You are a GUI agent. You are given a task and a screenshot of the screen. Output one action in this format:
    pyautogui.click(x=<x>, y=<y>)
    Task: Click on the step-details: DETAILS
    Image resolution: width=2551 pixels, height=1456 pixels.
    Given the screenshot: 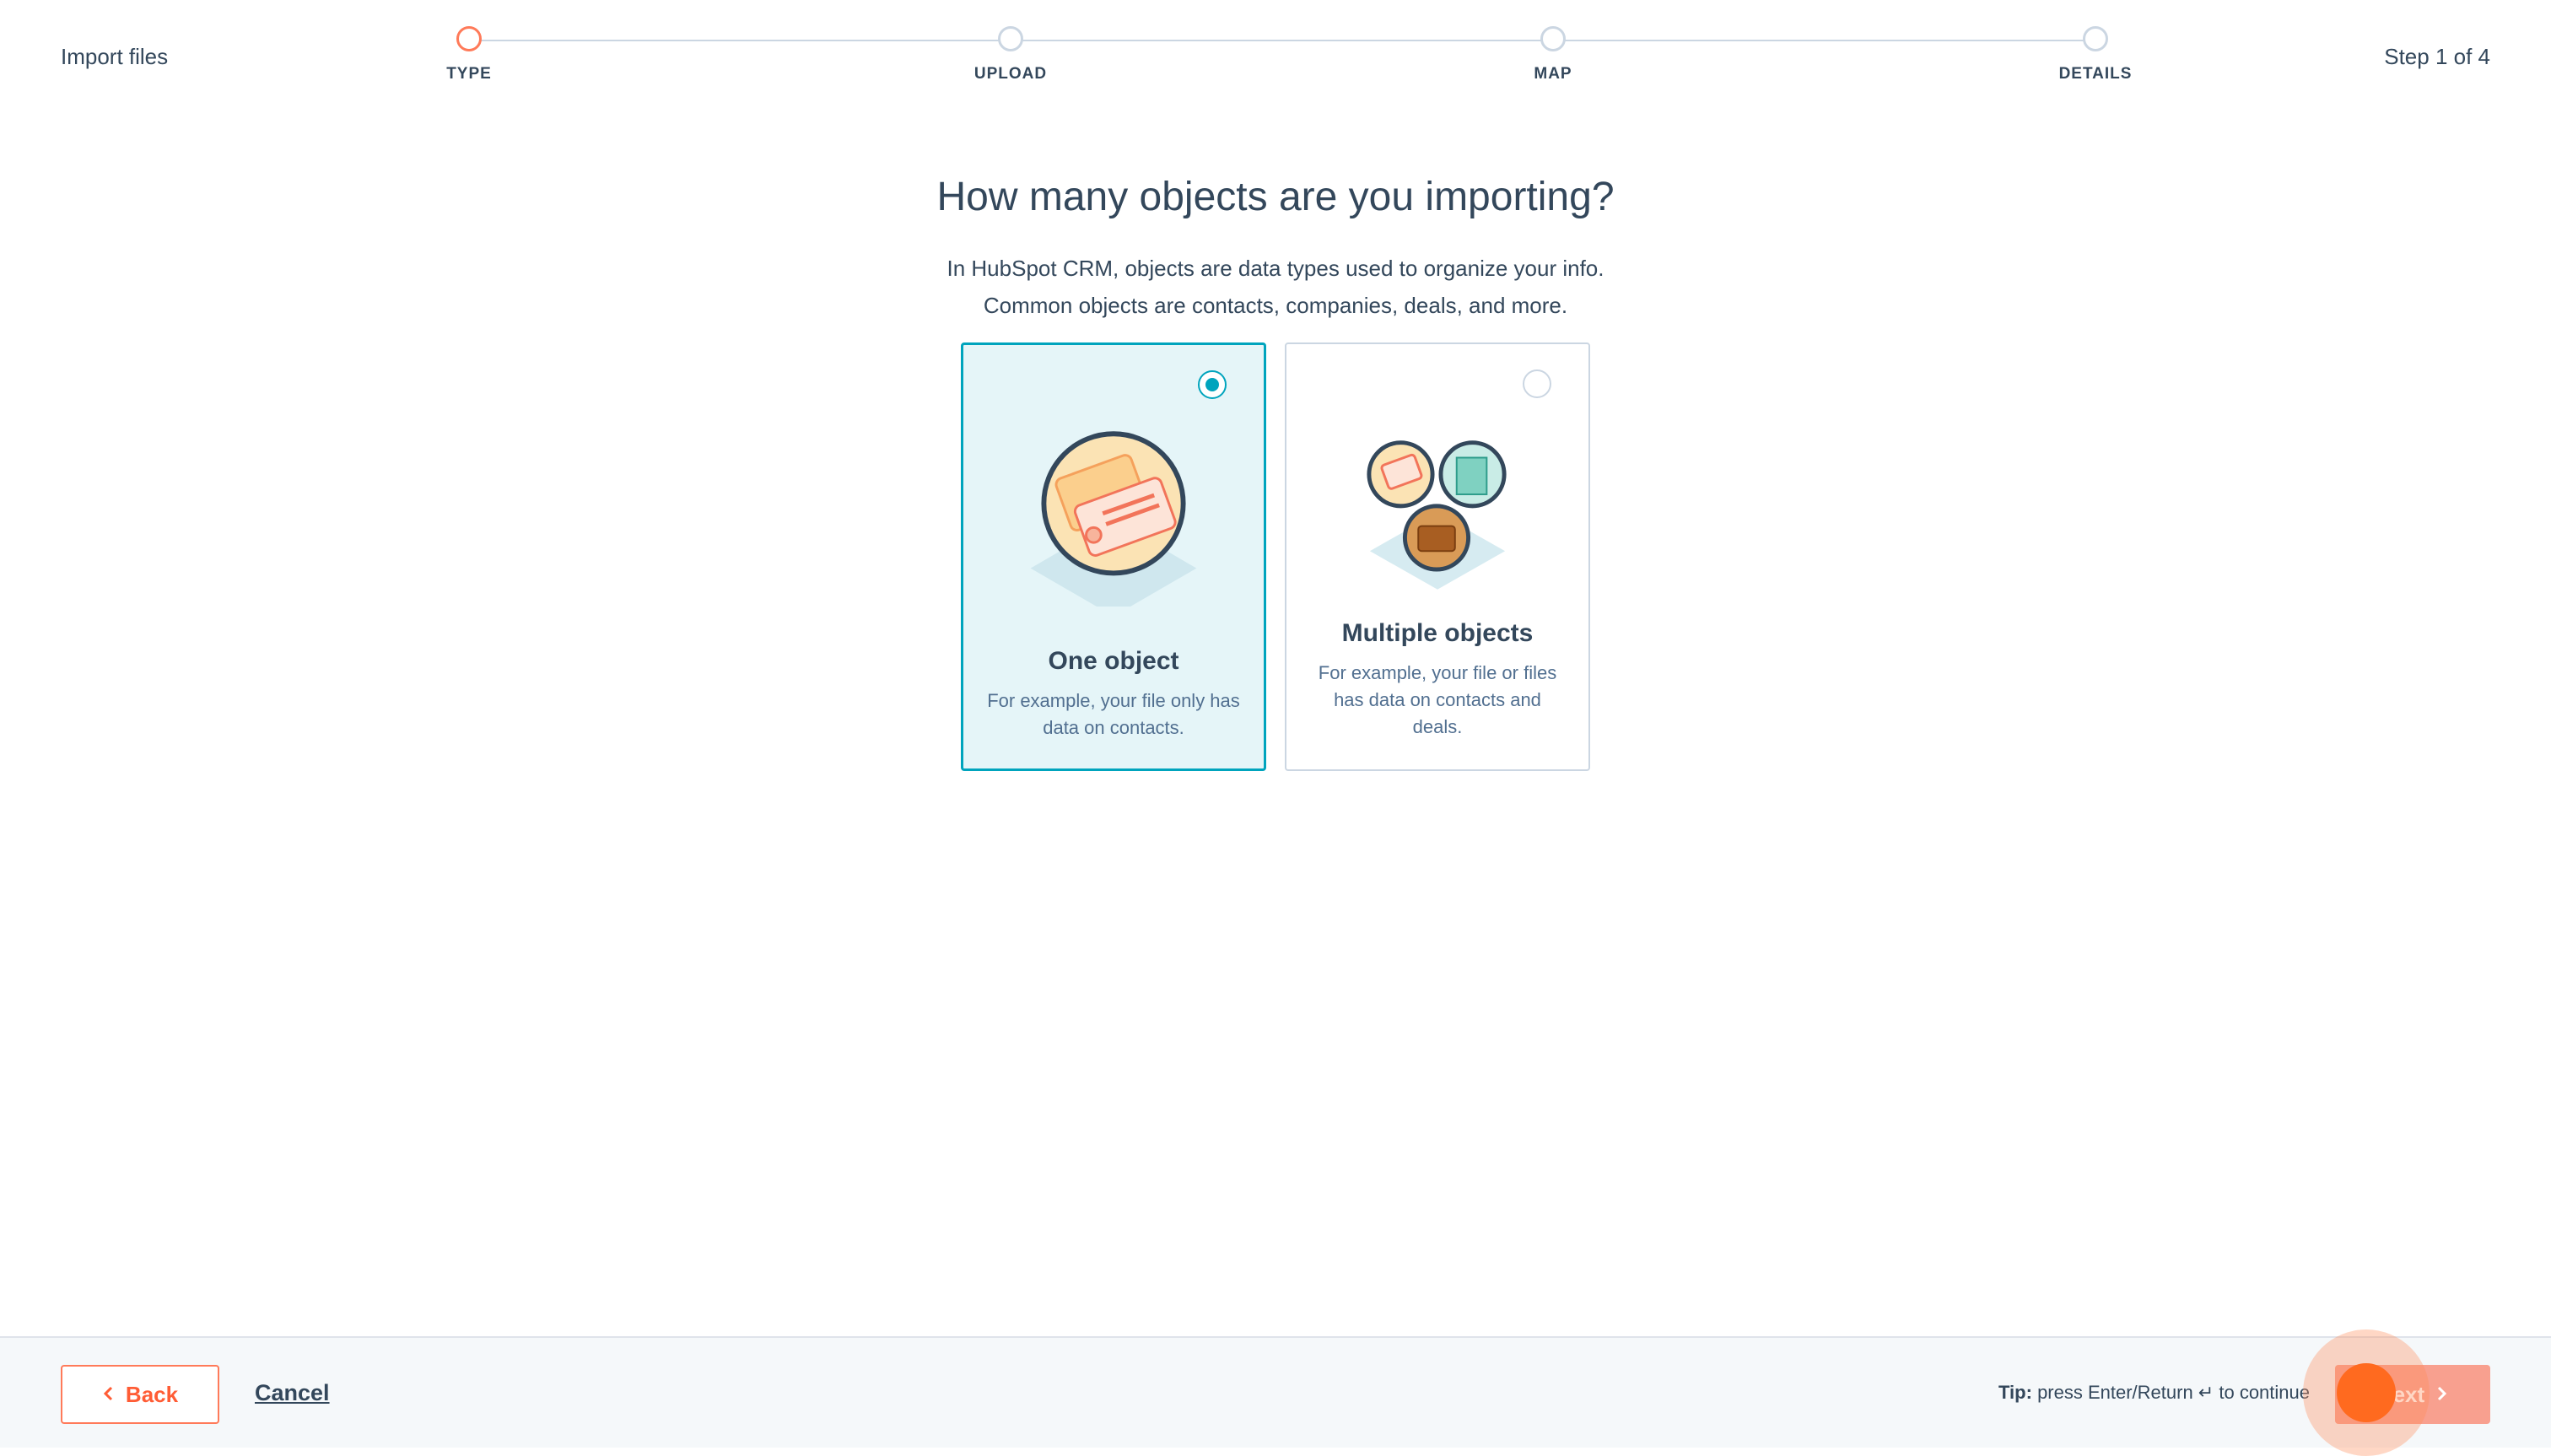 What is the action you would take?
    pyautogui.click(x=2095, y=54)
    